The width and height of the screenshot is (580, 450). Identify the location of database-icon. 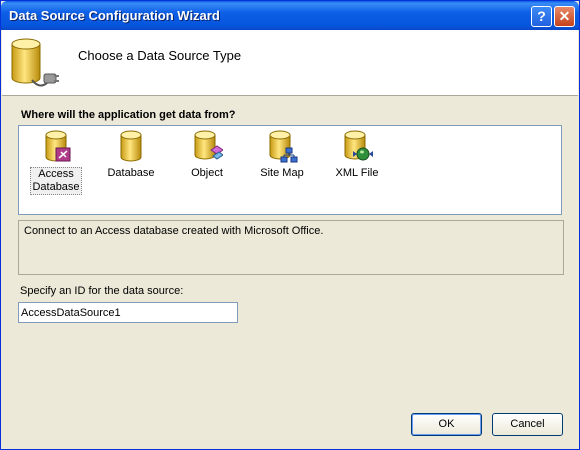
(131, 146).